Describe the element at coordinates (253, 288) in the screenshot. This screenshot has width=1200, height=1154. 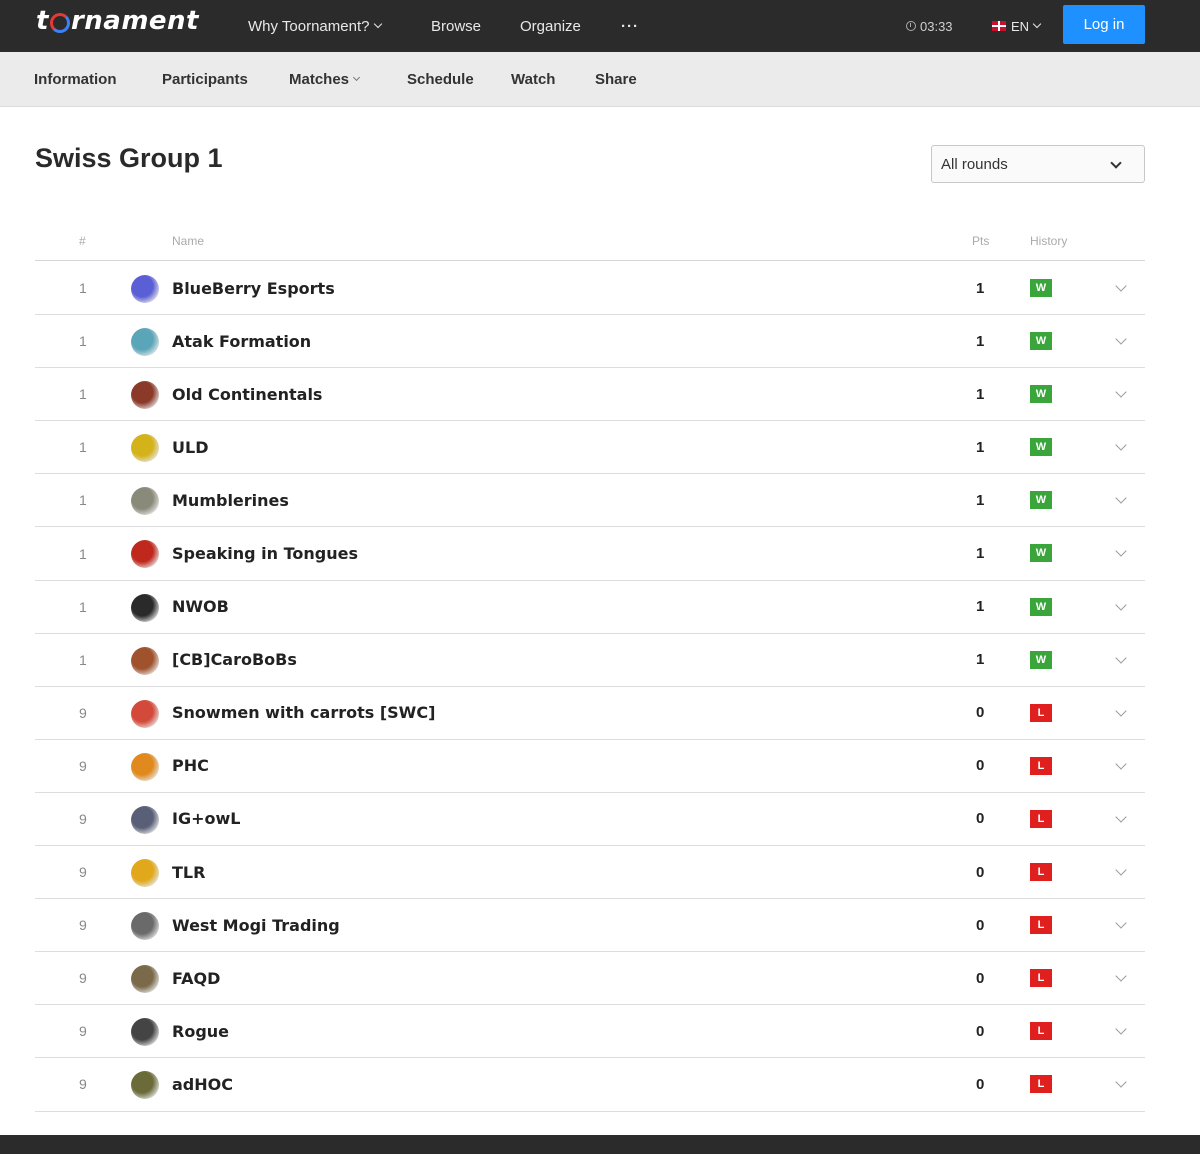
I see `team-name: BlueBerry Esports` at that location.